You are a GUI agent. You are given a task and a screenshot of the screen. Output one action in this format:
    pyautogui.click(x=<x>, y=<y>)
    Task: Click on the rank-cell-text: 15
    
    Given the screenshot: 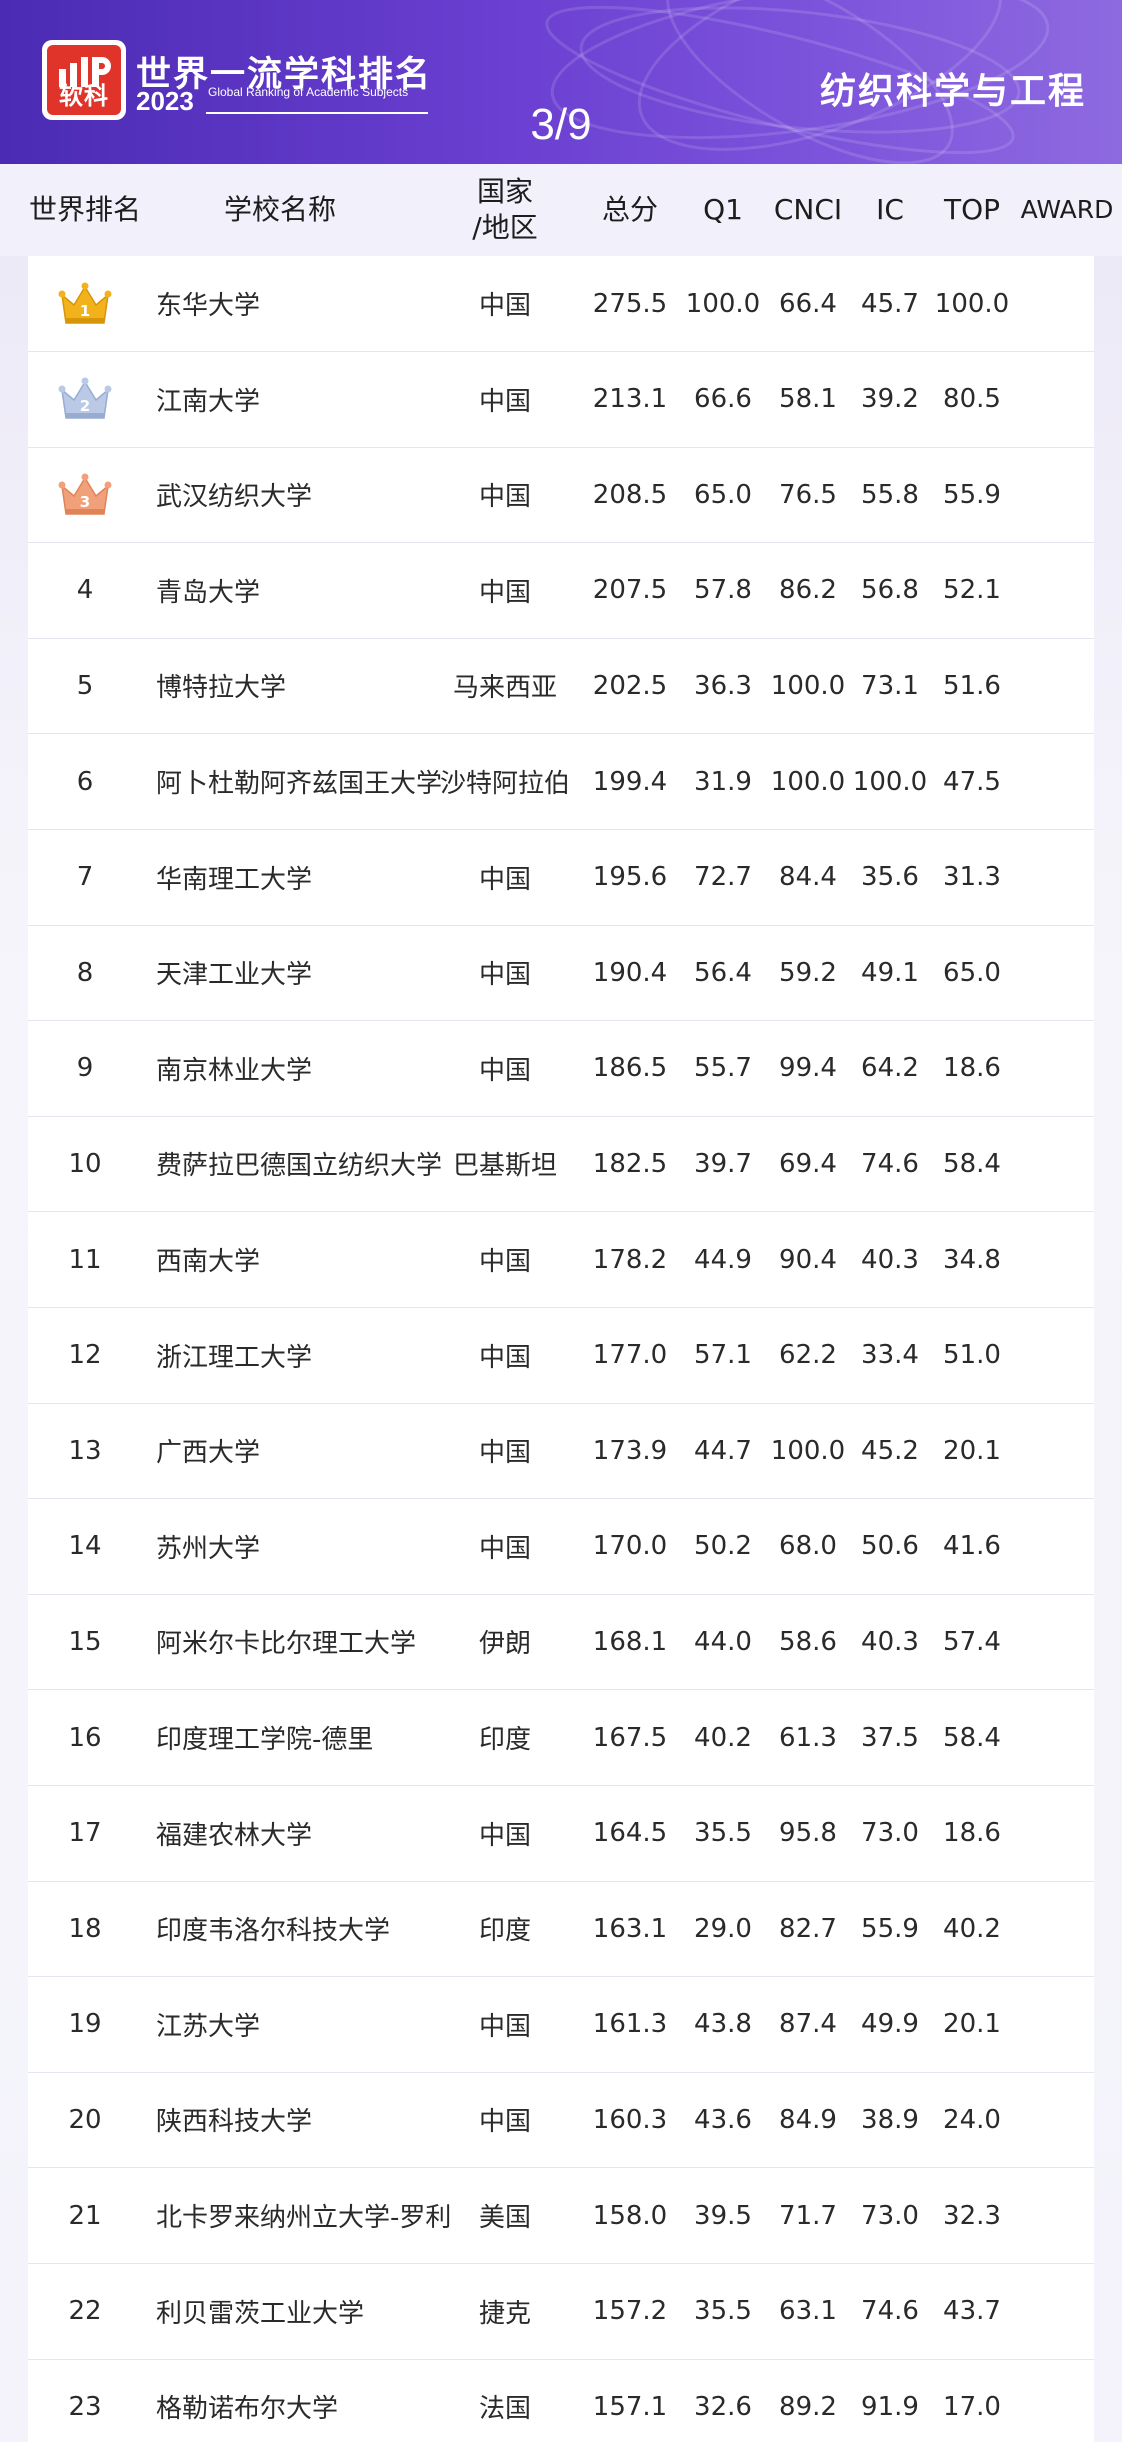 What is the action you would take?
    pyautogui.click(x=85, y=1641)
    